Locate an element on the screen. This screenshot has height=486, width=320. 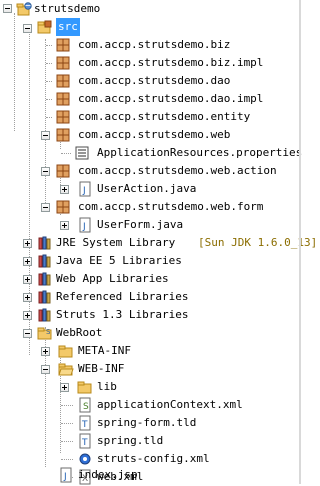
tree-row-package-web: com.accp.strutsdemo.web is located at coordinates (149, 135).